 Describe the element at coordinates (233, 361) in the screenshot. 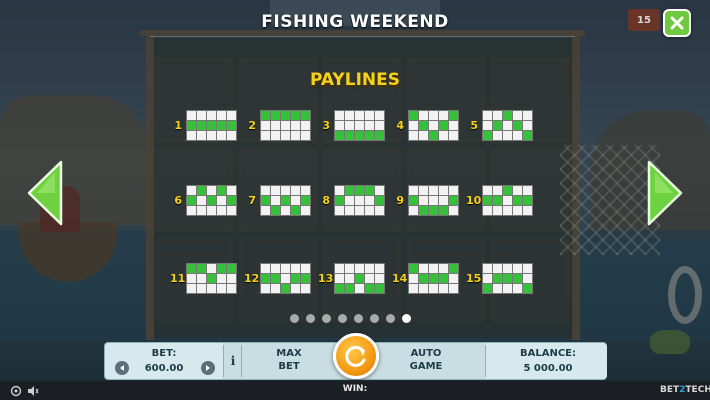

I see `info-button: i` at that location.